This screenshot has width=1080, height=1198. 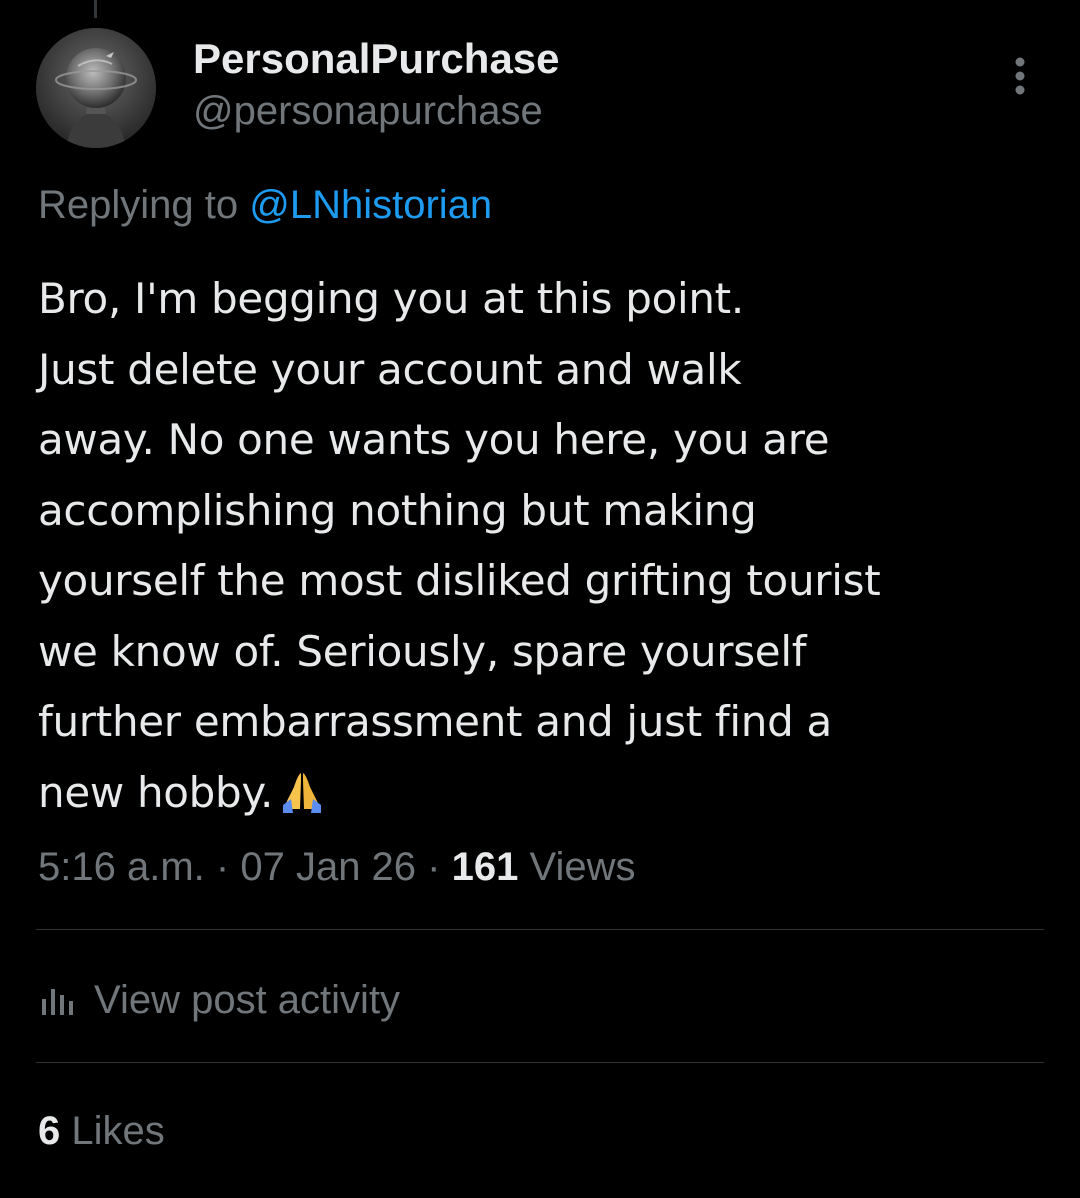 I want to click on reply-mention-link: @LNhistorian, so click(x=370, y=205).